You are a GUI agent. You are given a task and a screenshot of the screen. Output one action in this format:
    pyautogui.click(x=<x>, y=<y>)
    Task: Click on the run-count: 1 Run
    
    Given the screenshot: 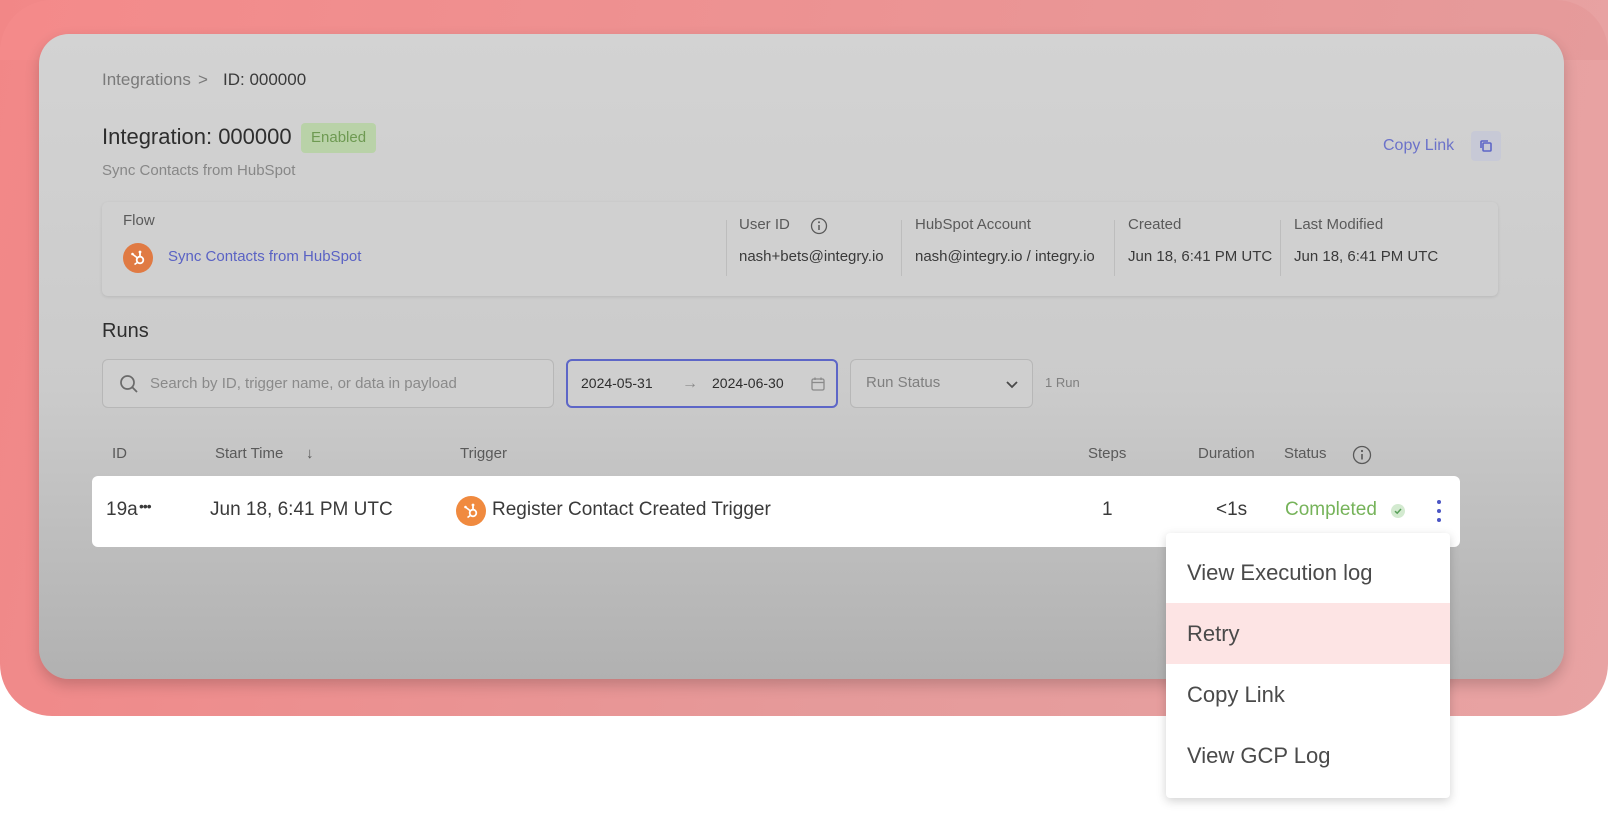 What is the action you would take?
    pyautogui.click(x=1062, y=382)
    